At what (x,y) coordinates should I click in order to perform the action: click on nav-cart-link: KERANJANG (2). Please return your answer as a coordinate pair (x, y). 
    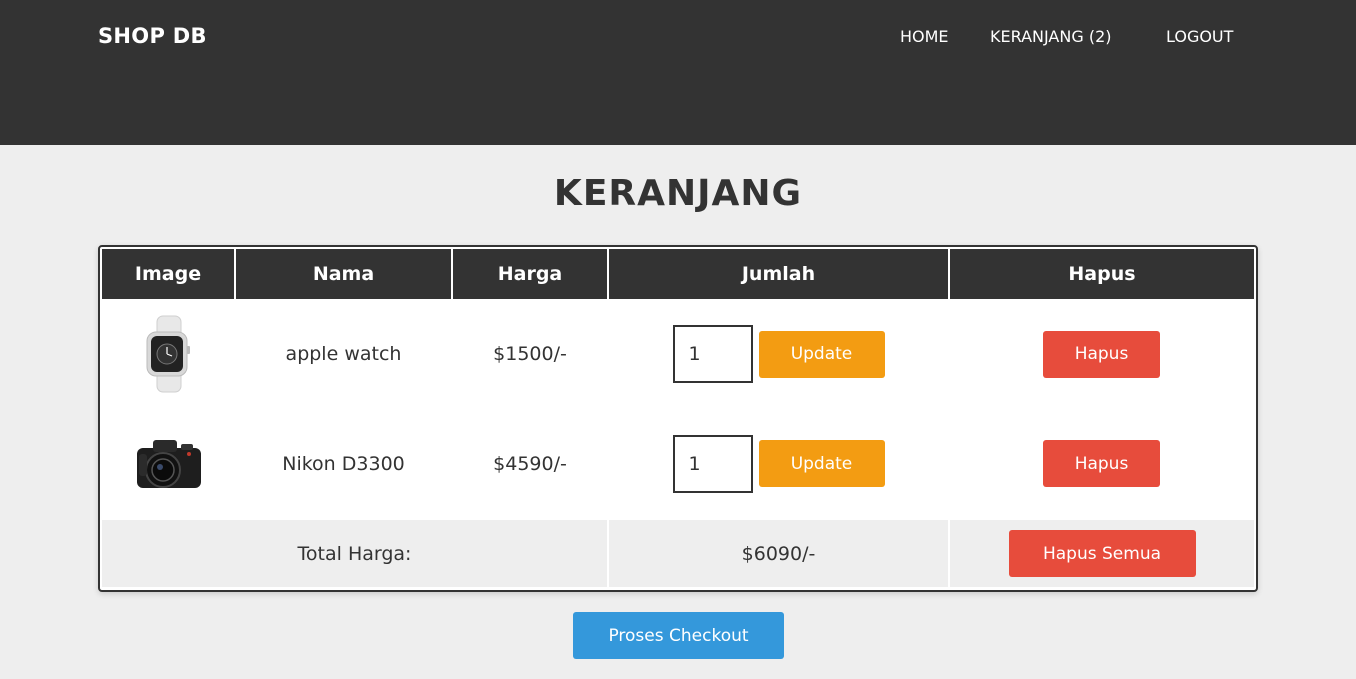
    Looking at the image, I should click on (1050, 36).